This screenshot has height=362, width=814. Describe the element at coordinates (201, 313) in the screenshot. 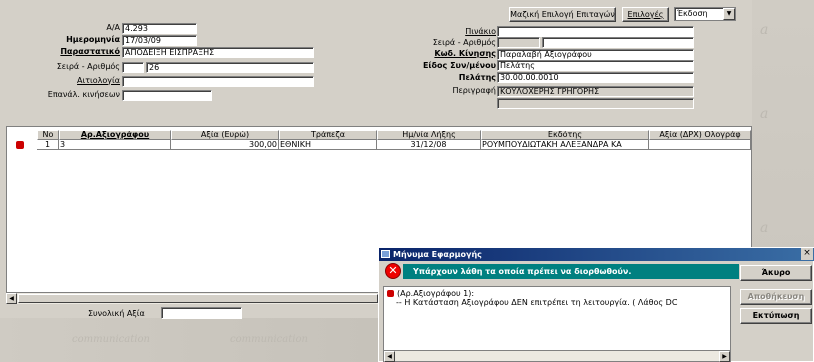

I see `total-field` at that location.